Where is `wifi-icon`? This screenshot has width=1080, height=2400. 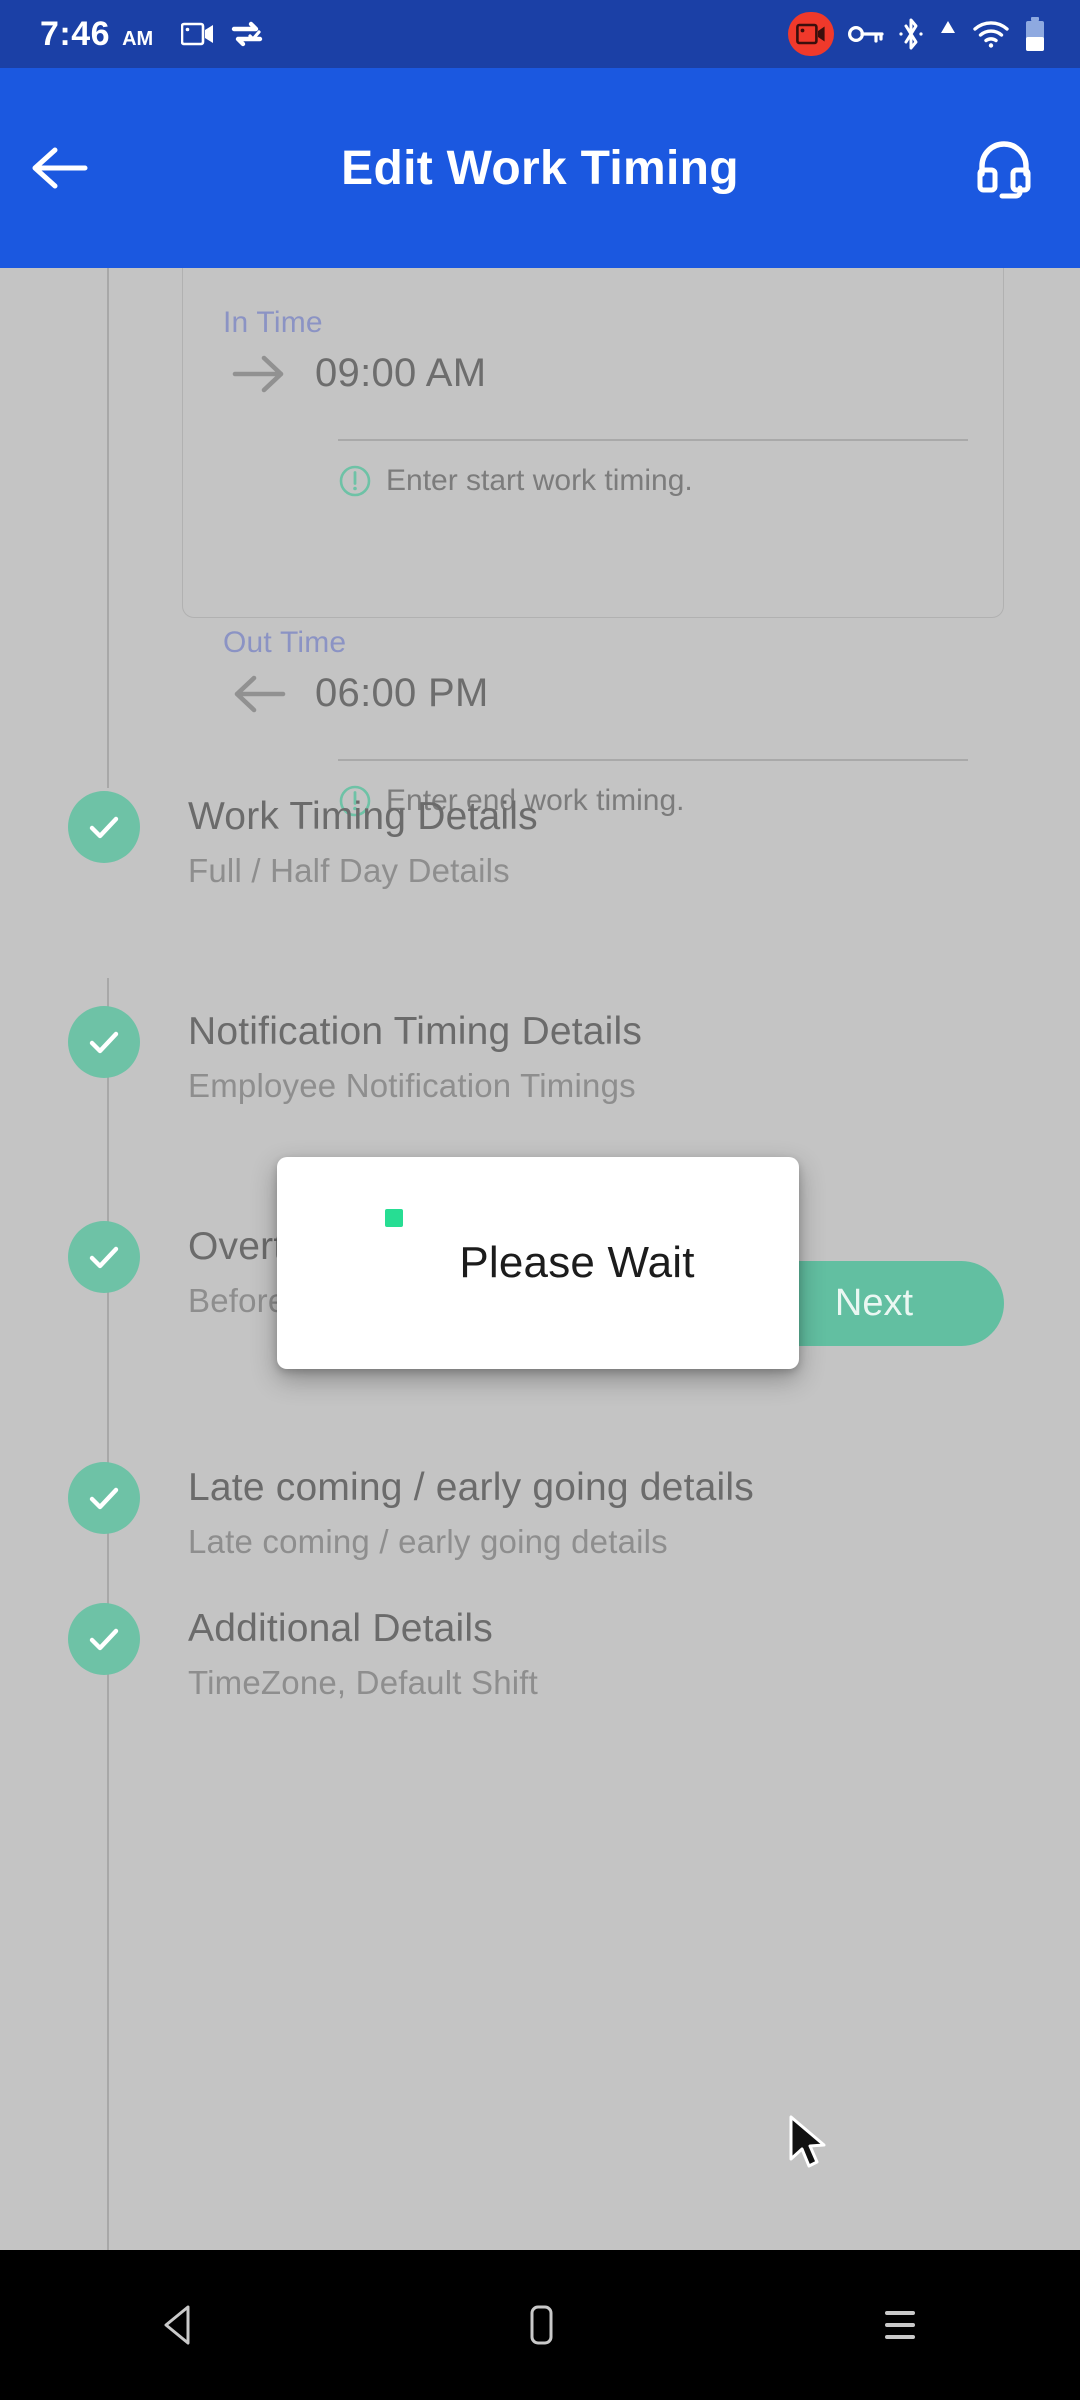 wifi-icon is located at coordinates (991, 34).